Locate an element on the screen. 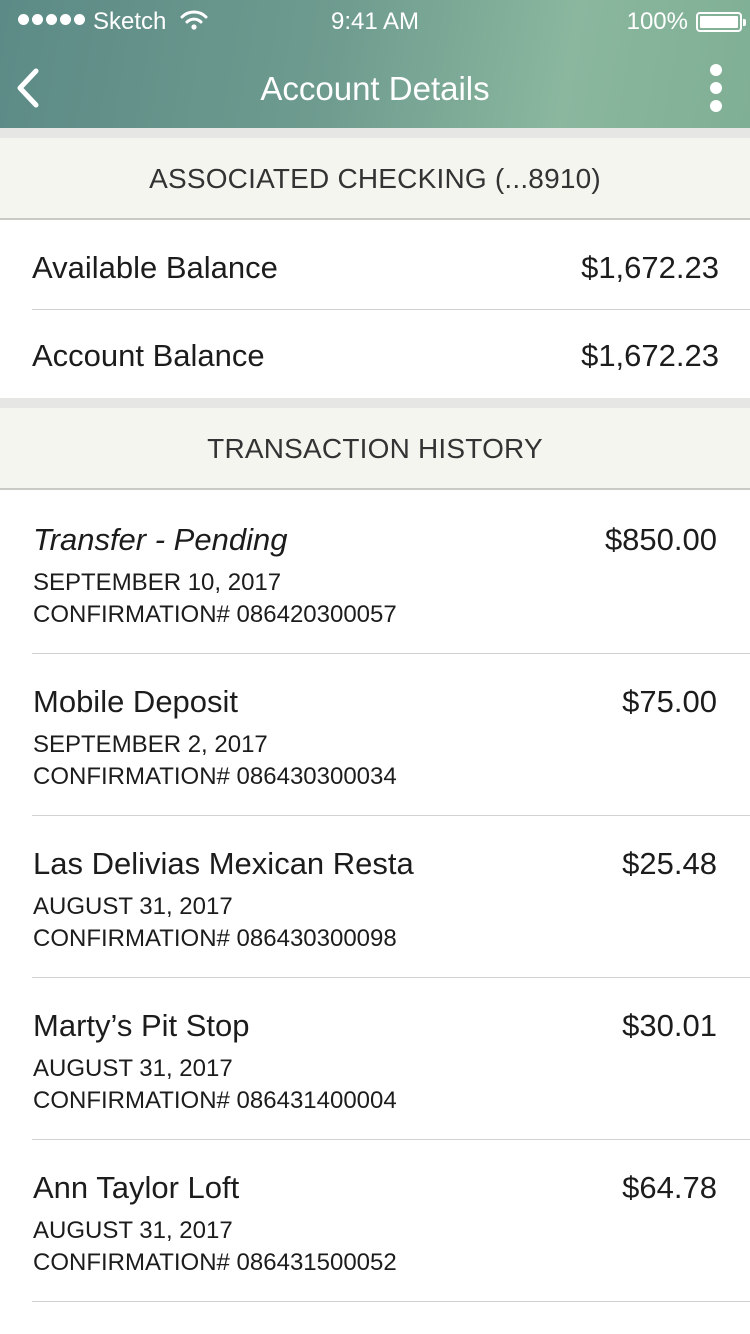 This screenshot has height=1334, width=750. divider is located at coordinates (391, 1301).